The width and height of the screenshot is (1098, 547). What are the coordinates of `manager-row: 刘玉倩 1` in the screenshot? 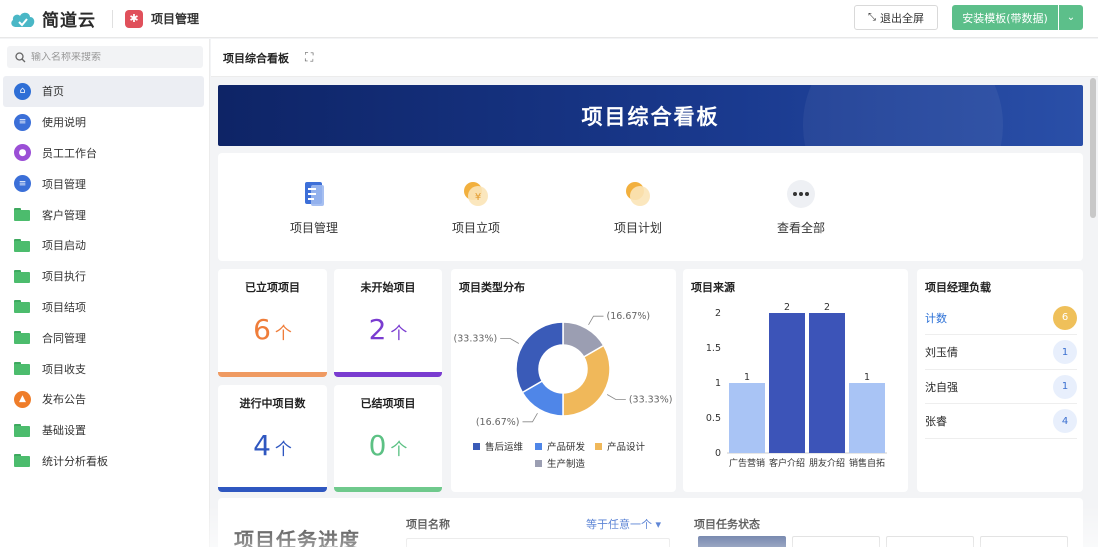 It's located at (1001, 353).